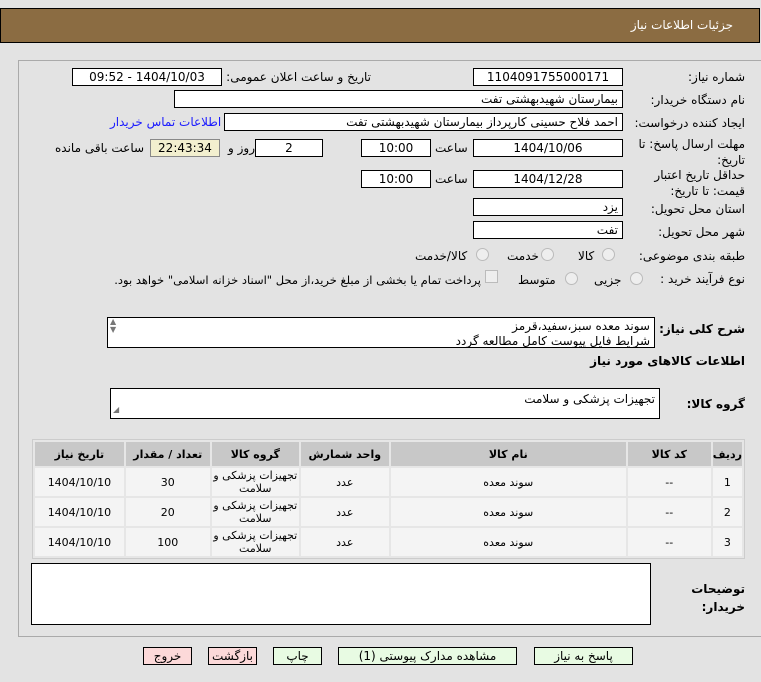 The height and width of the screenshot is (682, 761). I want to click on goods-group-value: تجهیزات پزشکی و سلامت, so click(589, 399).